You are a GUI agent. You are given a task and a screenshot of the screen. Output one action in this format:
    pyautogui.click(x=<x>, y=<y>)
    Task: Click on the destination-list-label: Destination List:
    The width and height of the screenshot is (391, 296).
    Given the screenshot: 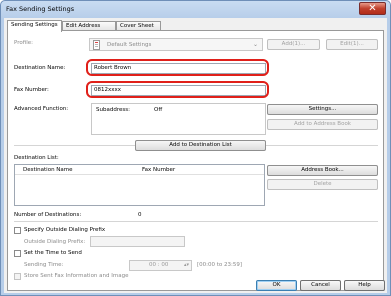 What is the action you would take?
    pyautogui.click(x=36, y=158)
    